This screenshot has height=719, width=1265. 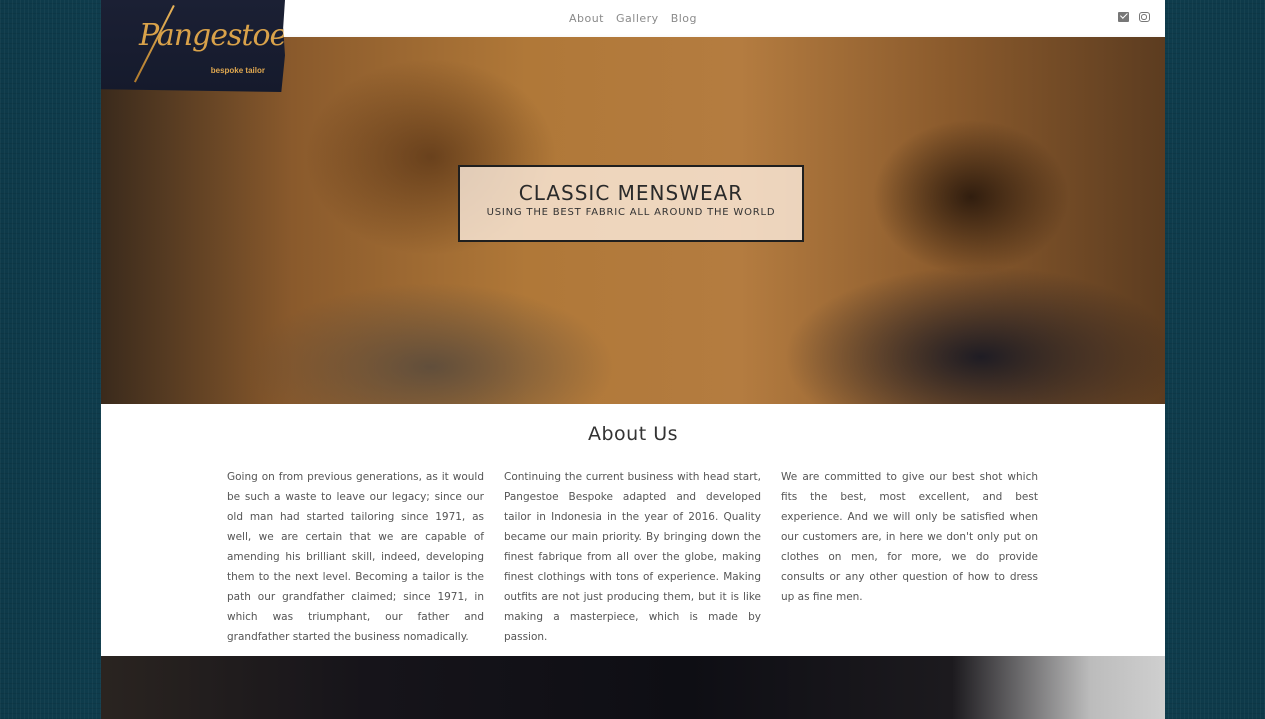 I want to click on logo-script-text: Pangestoe, so click(x=213, y=35).